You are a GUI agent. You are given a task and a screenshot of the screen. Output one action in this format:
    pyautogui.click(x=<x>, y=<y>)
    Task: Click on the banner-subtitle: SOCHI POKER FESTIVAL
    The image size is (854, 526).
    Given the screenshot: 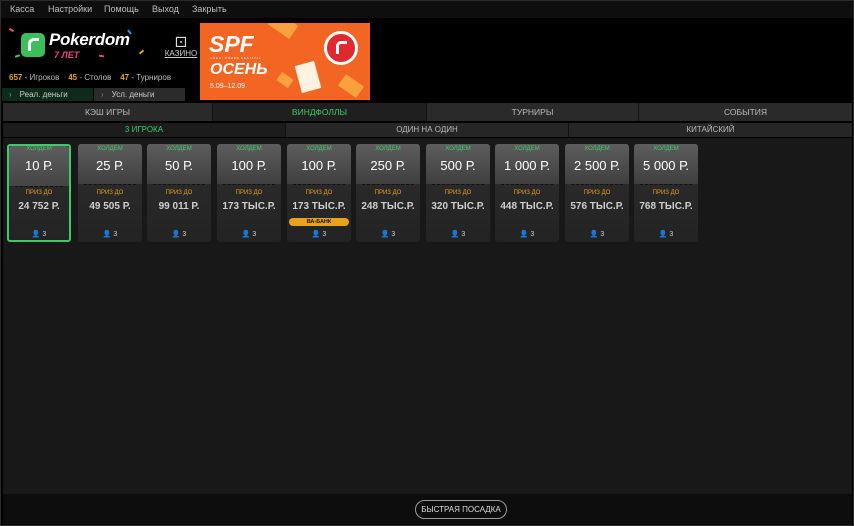 What is the action you would take?
    pyautogui.click(x=236, y=58)
    